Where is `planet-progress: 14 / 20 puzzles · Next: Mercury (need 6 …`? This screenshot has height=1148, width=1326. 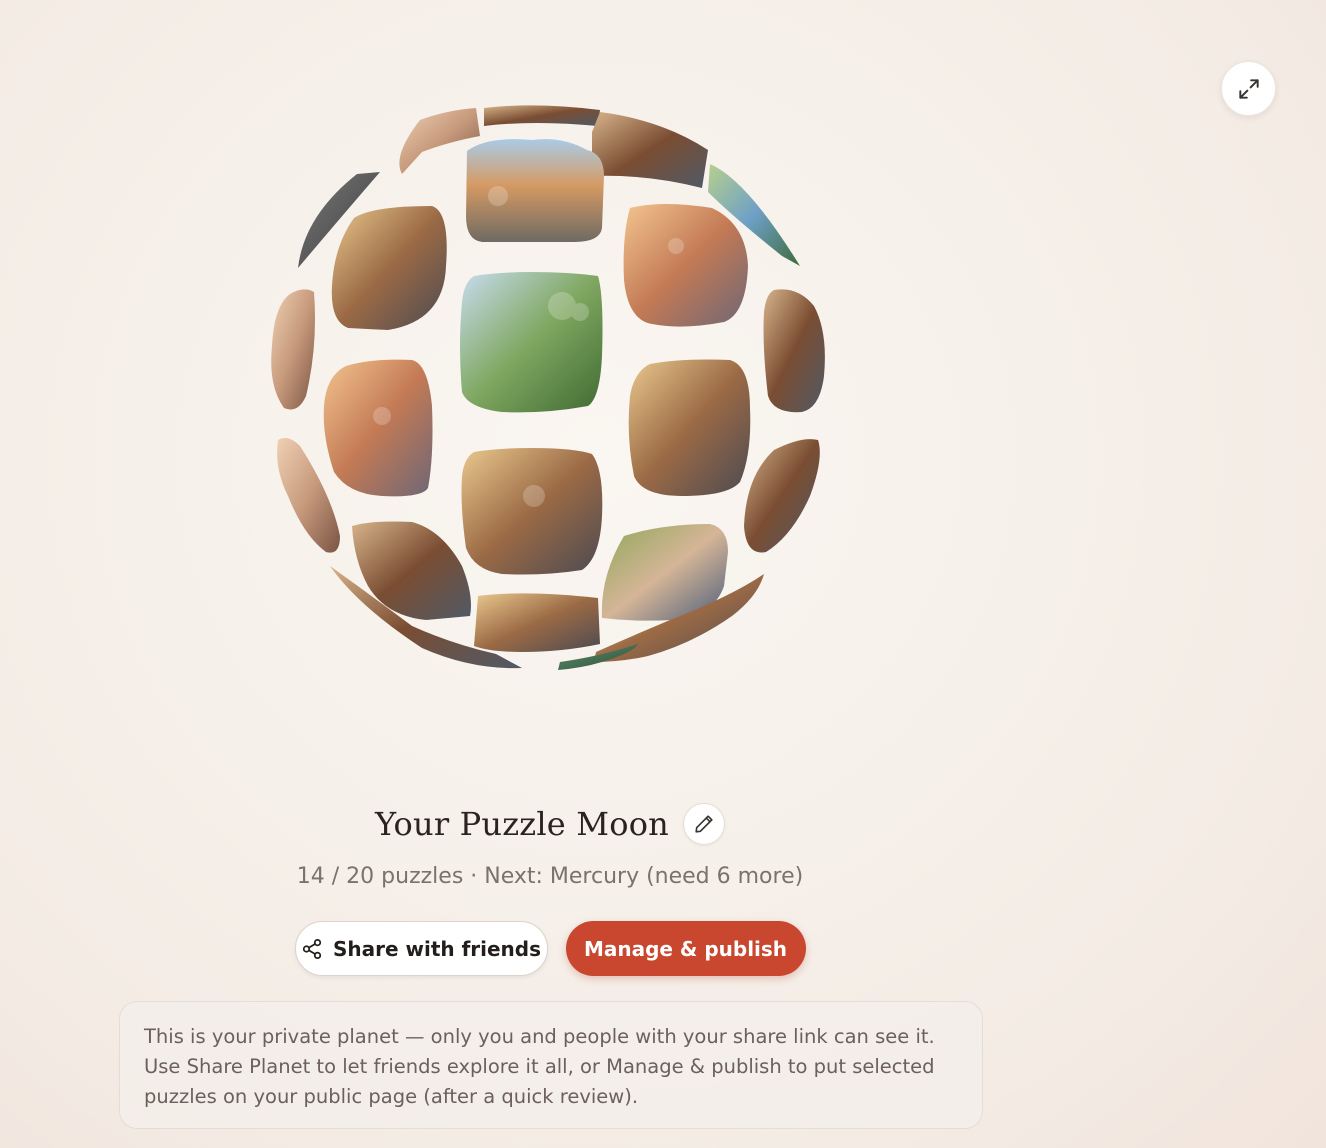 planet-progress: 14 / 20 puzzles · Next: Mercury (need 6 … is located at coordinates (550, 876).